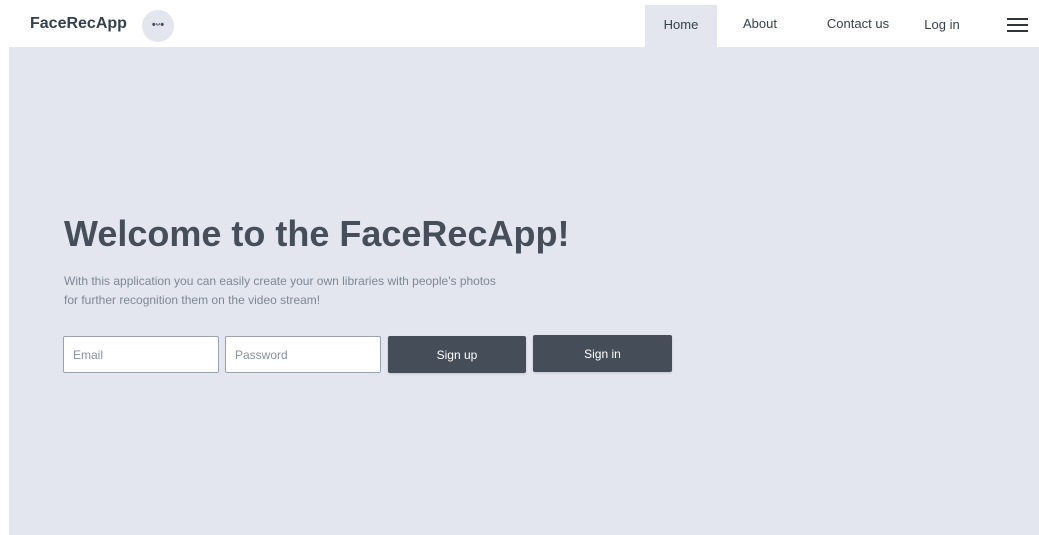 Image resolution: width=1039 pixels, height=535 pixels. Describe the element at coordinates (317, 233) in the screenshot. I see `hero-title: Welcome to the FaceRecApp!` at that location.